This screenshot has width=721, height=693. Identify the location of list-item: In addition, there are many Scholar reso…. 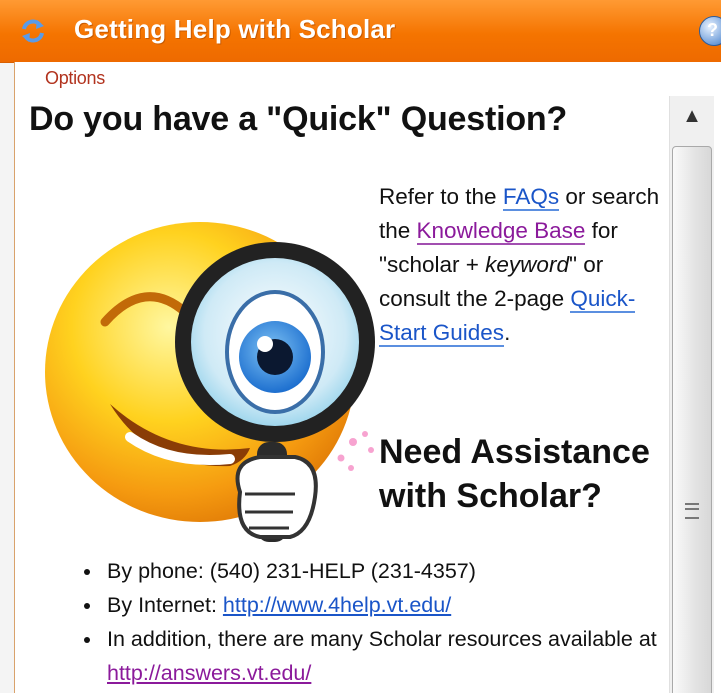
(403, 656).